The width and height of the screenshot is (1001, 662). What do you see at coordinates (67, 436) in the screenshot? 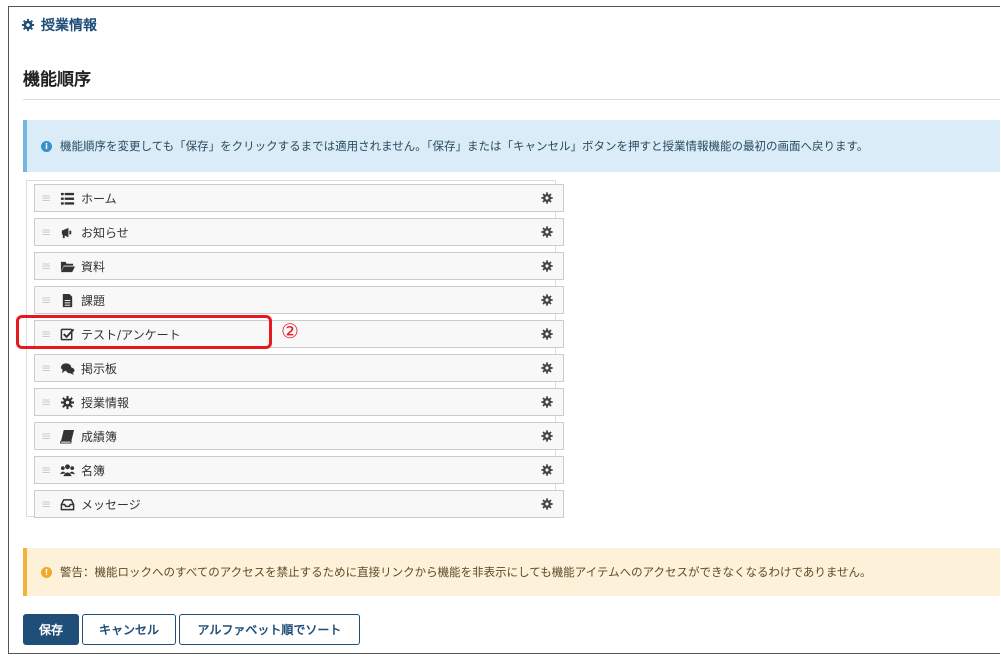
I see `book-icon` at bounding box center [67, 436].